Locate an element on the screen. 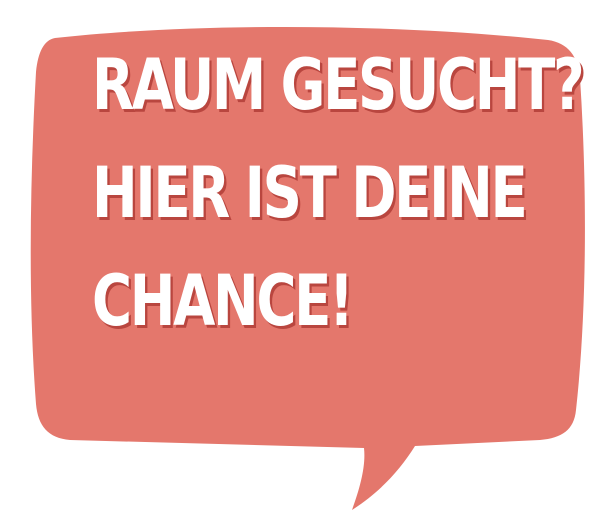 This screenshot has width=600, height=529. headline-line-3: Chance! is located at coordinates (223, 301).